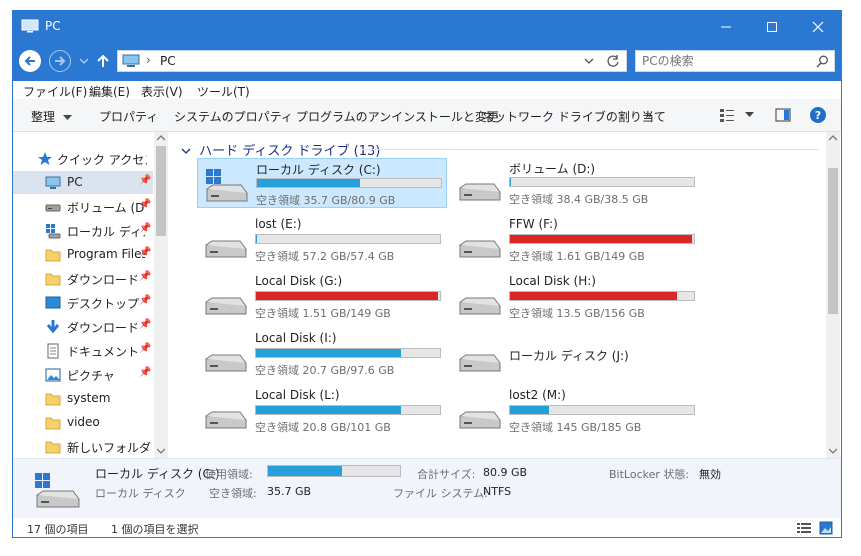 The width and height of the screenshot is (861, 556). I want to click on forward-button, so click(60, 61).